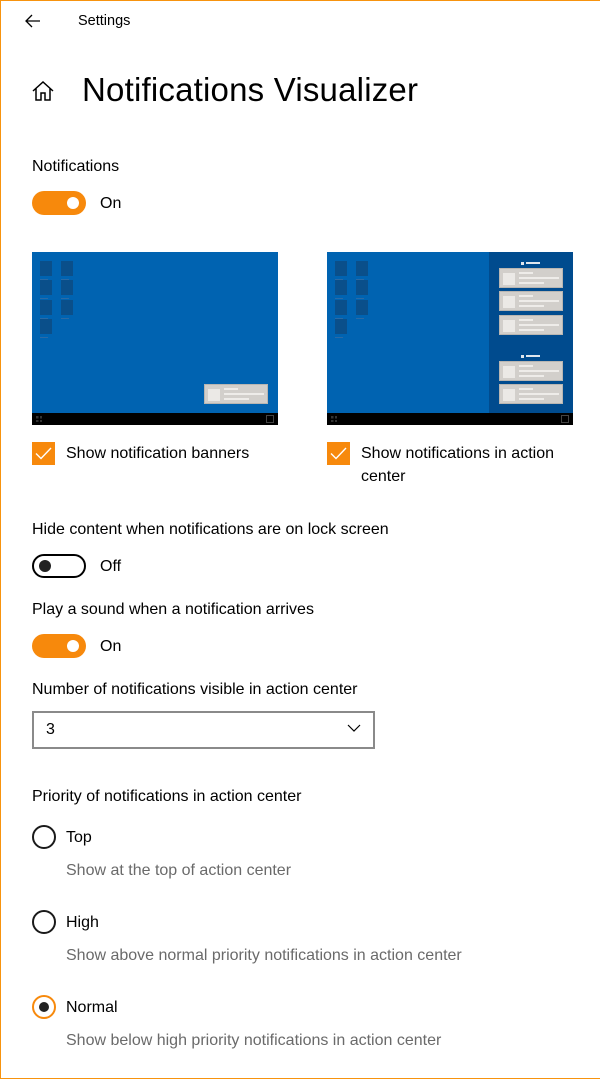 This screenshot has width=600, height=1079. Describe the element at coordinates (92, 1007) in the screenshot. I see `priority-normal-label: Normal` at that location.